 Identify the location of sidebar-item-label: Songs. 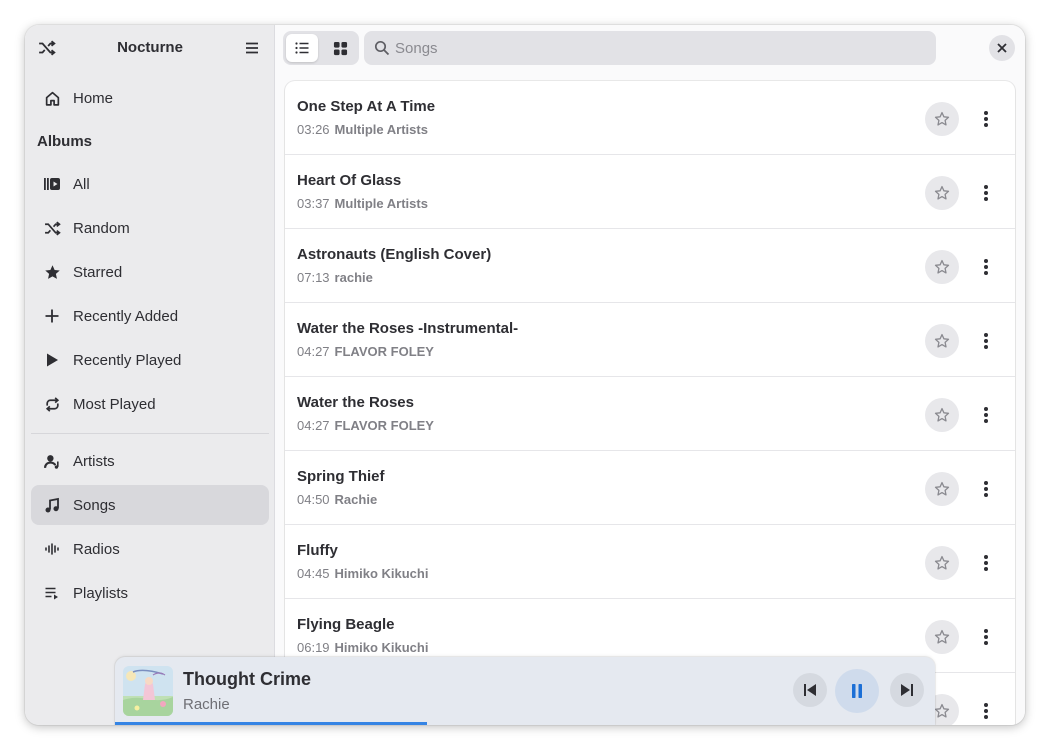
(94, 505).